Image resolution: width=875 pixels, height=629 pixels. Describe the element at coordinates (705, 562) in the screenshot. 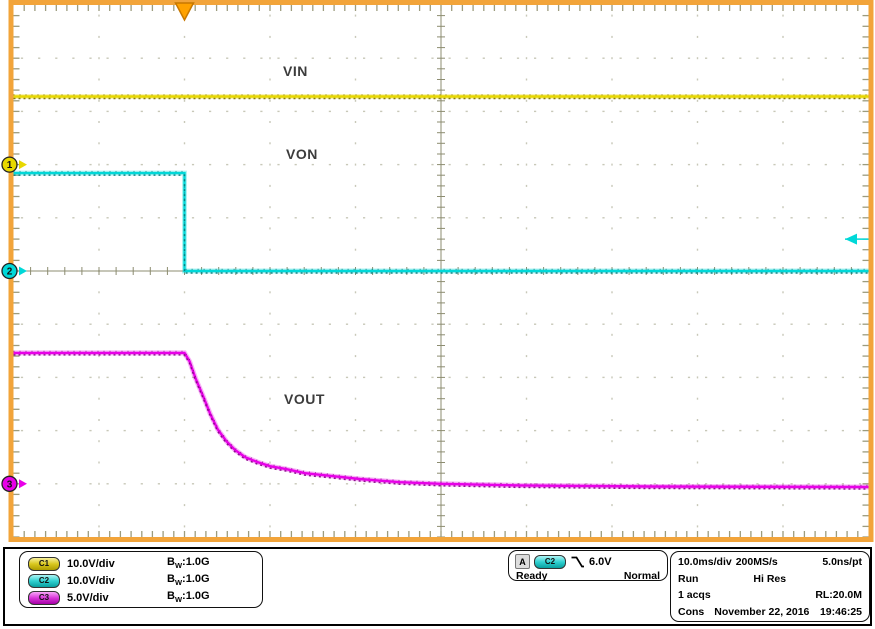

I see `timebase-scale: 10.0ms/div` at that location.